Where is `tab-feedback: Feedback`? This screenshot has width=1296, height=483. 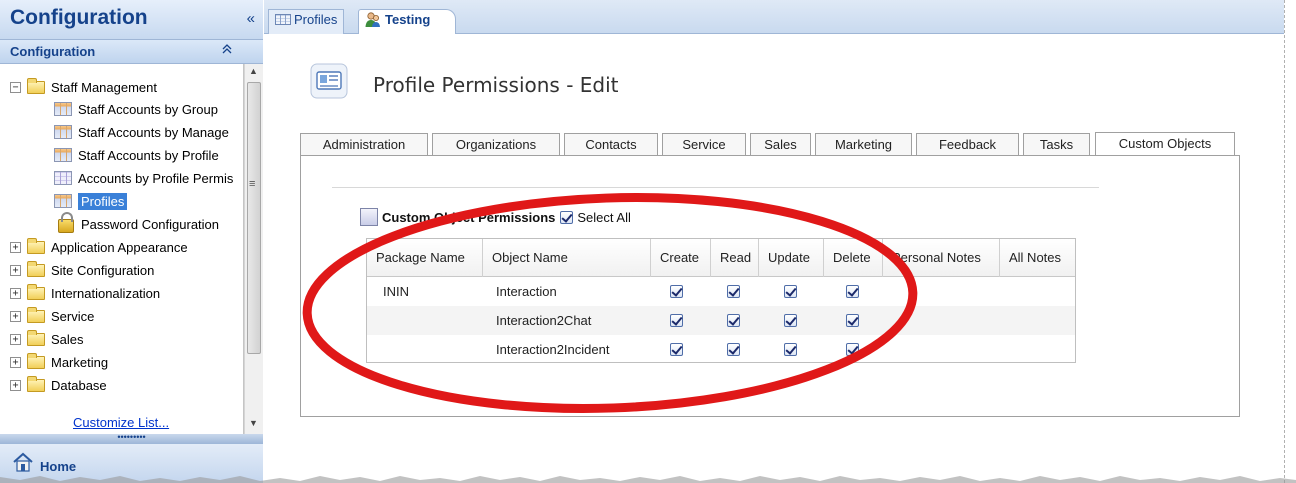
tab-feedback: Feedback is located at coordinates (967, 144).